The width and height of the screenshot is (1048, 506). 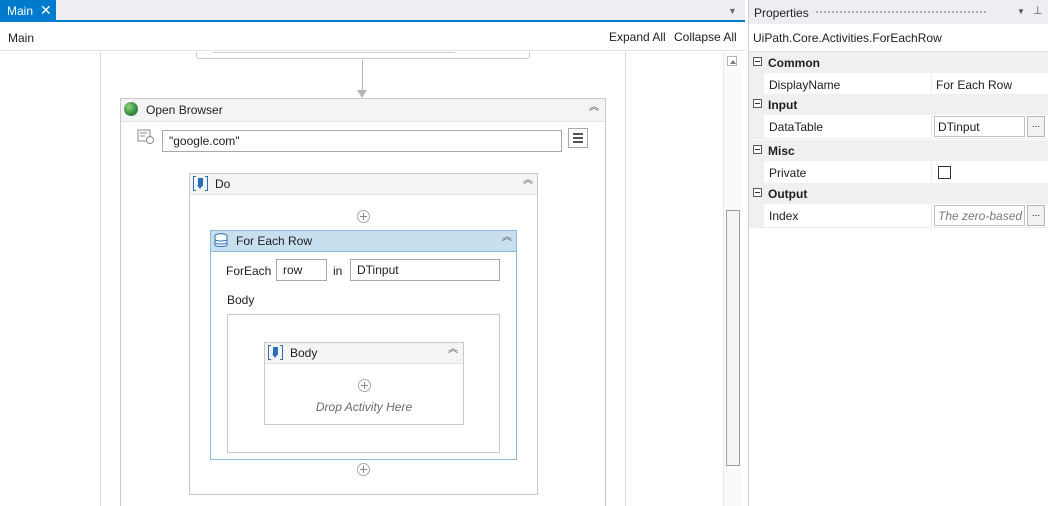 I want to click on expand-all-button: Expand All, so click(x=637, y=37).